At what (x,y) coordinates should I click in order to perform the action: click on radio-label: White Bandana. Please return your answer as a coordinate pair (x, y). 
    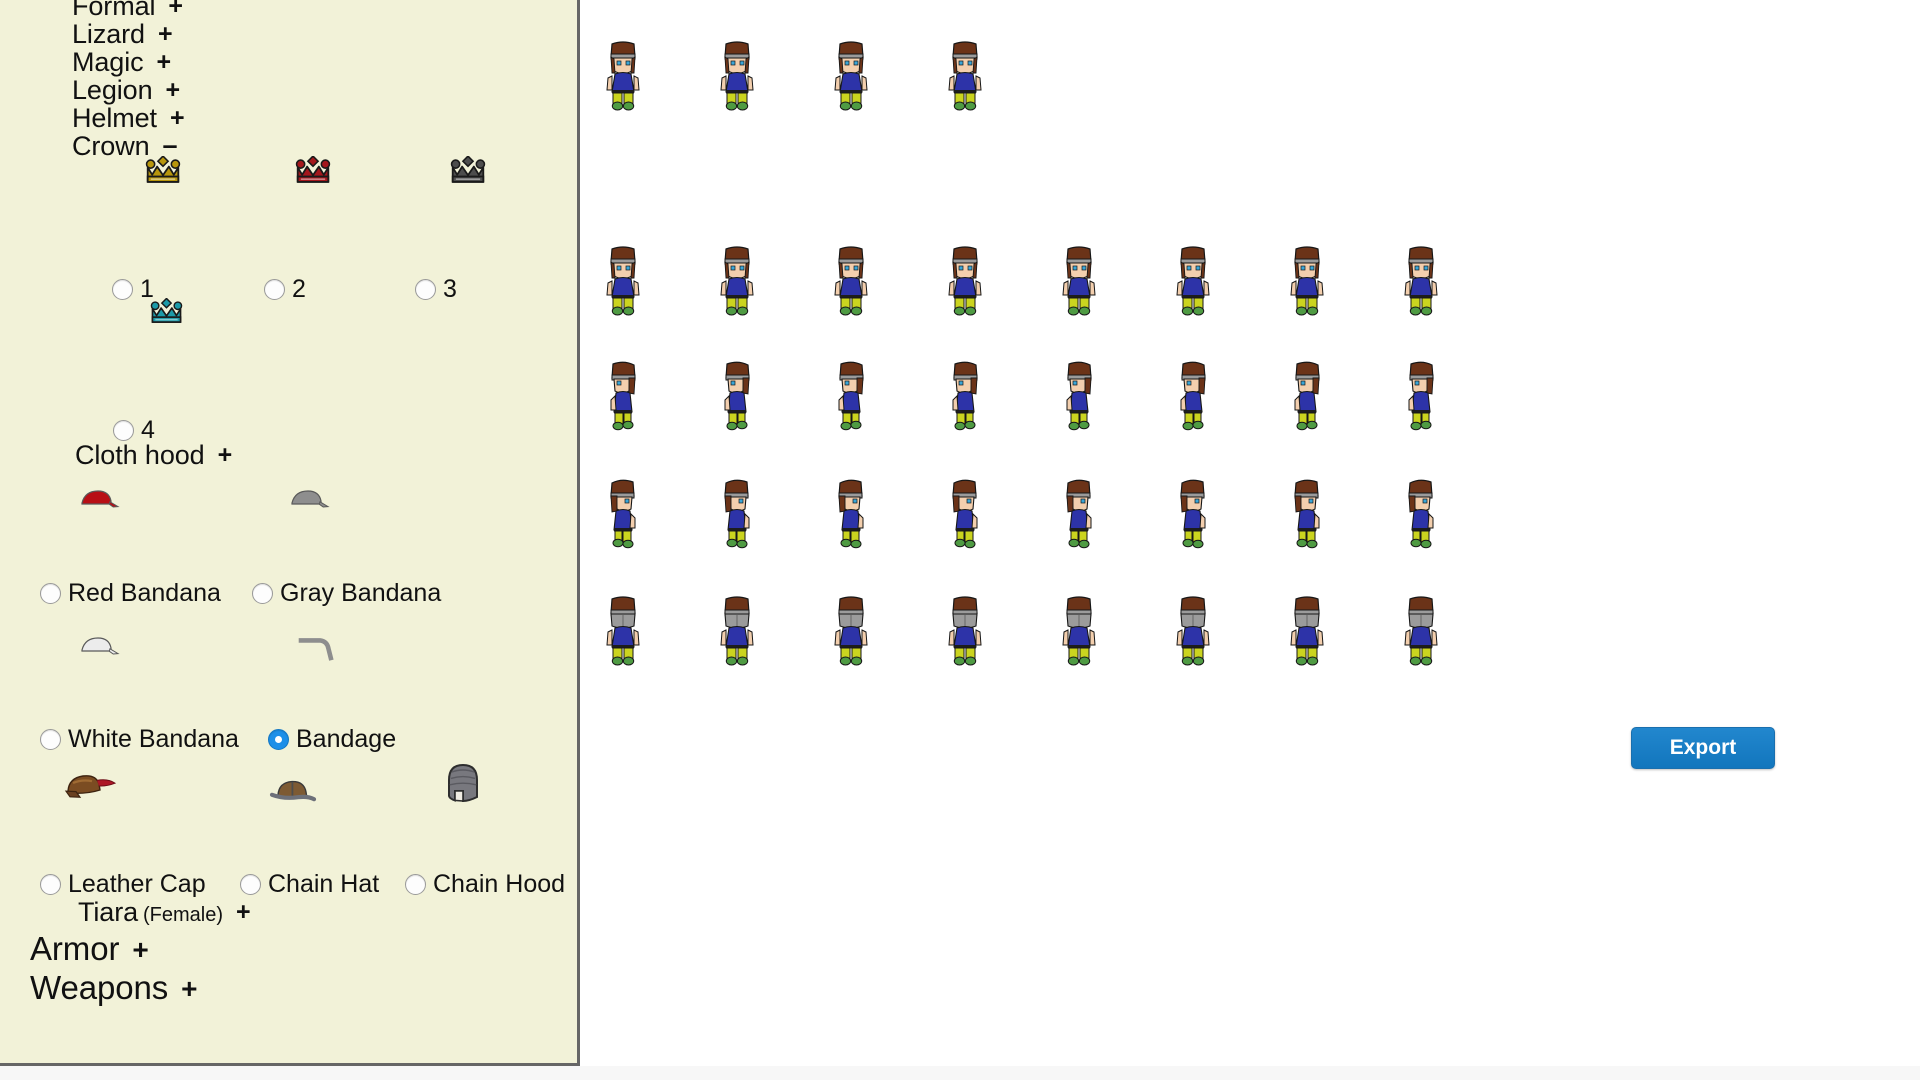
    Looking at the image, I should click on (153, 739).